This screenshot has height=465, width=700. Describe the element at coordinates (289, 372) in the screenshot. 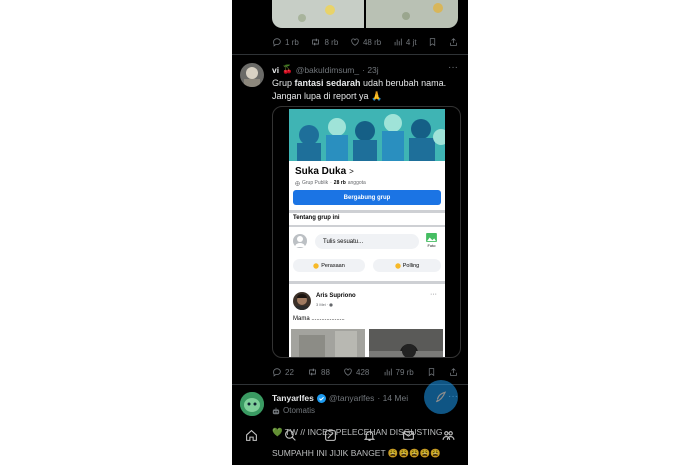

I see `reply-count: 22` at that location.